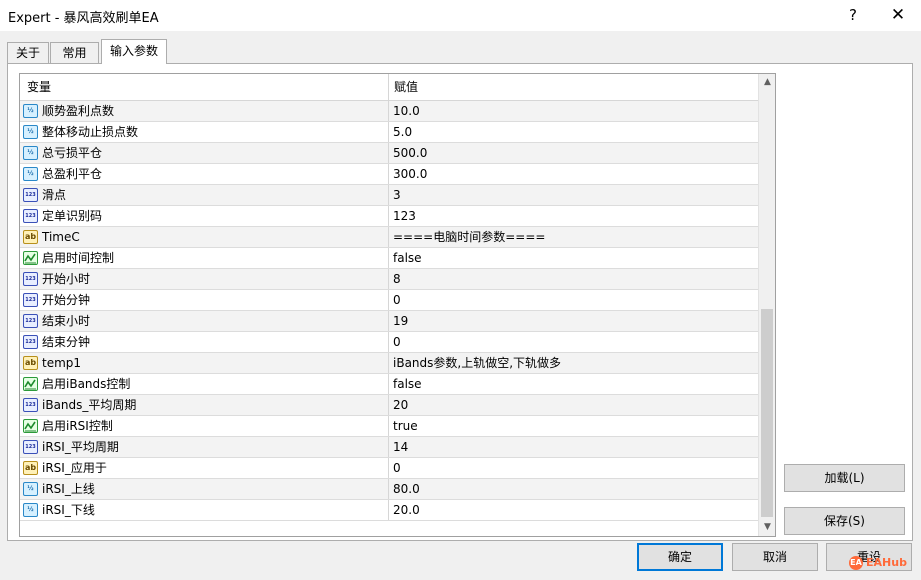 This screenshot has width=921, height=580. I want to click on parameter-name: 启用iBands控制, so click(86, 384).